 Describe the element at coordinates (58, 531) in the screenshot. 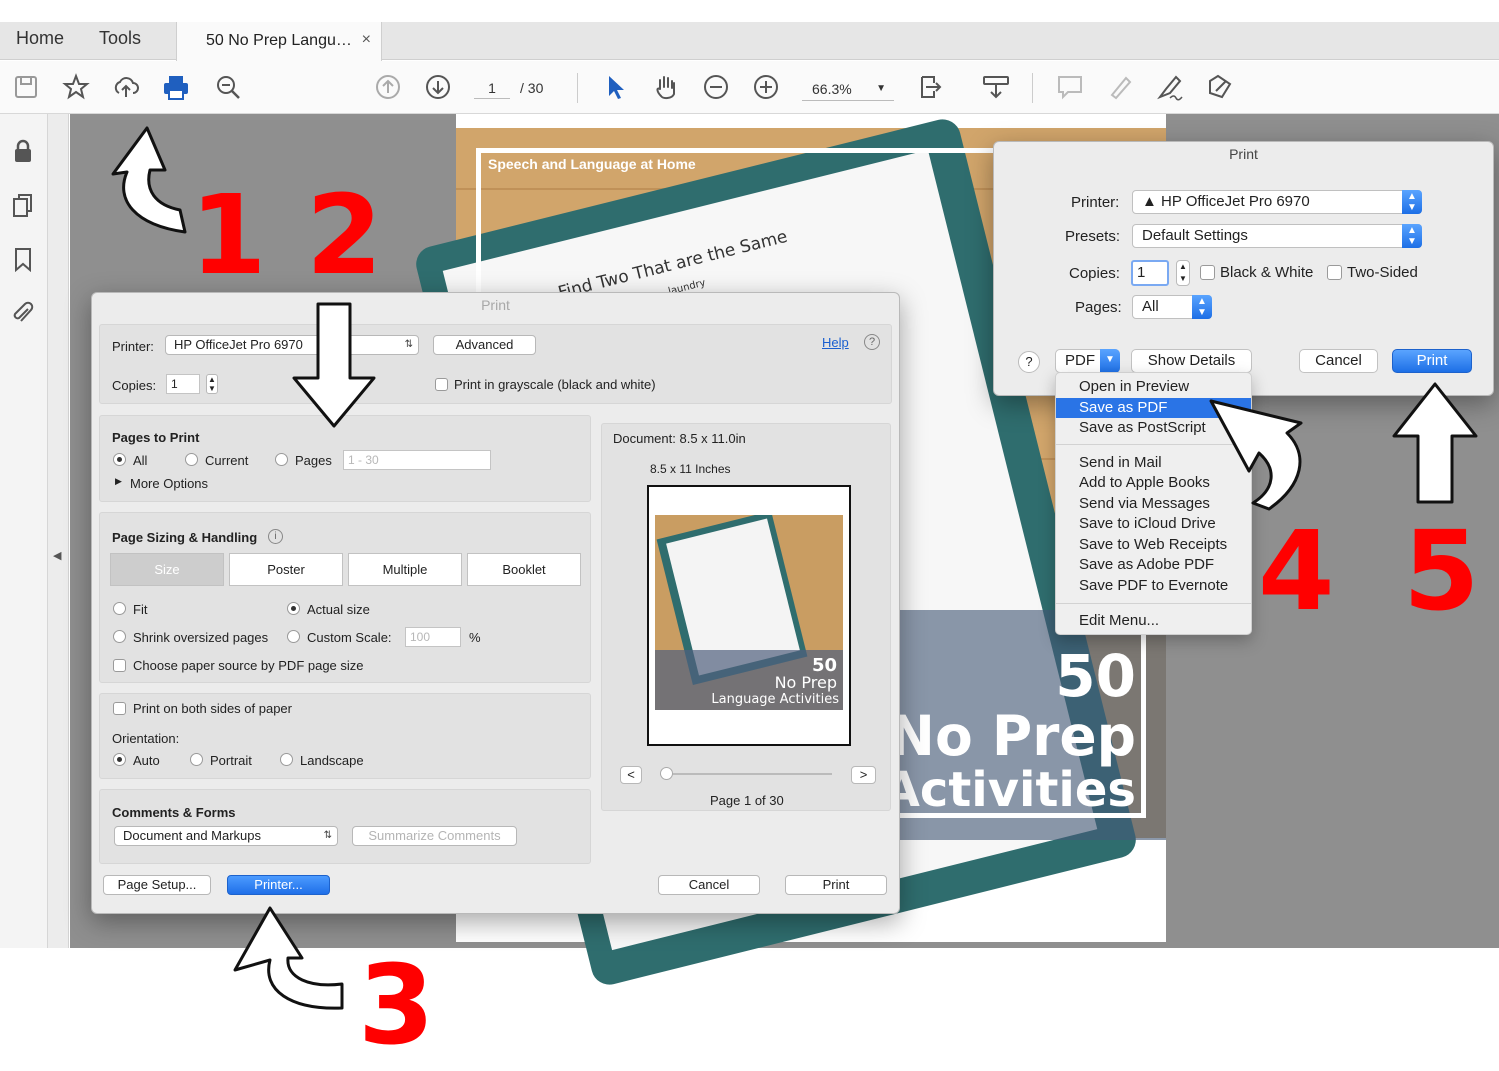

I see `sidebar-collapse-rail: ◀` at that location.